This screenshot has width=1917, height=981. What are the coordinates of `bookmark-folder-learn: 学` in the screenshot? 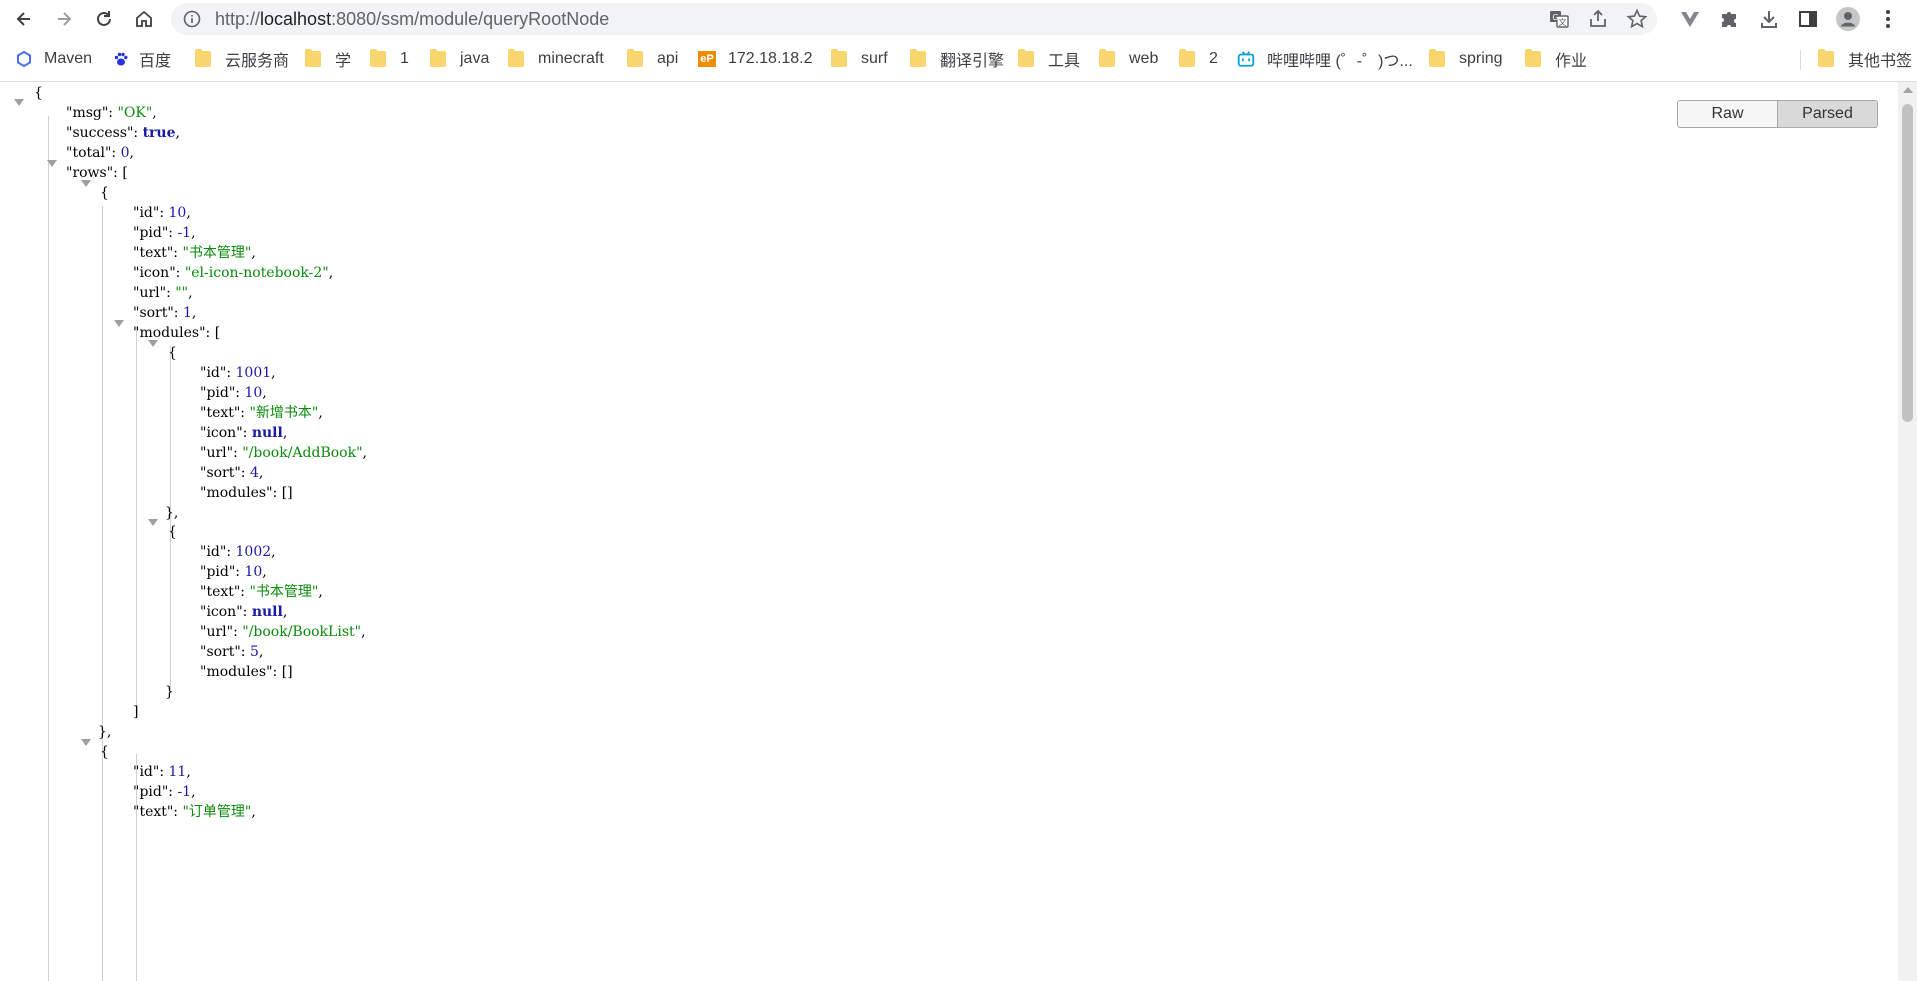 It's located at (328, 59).